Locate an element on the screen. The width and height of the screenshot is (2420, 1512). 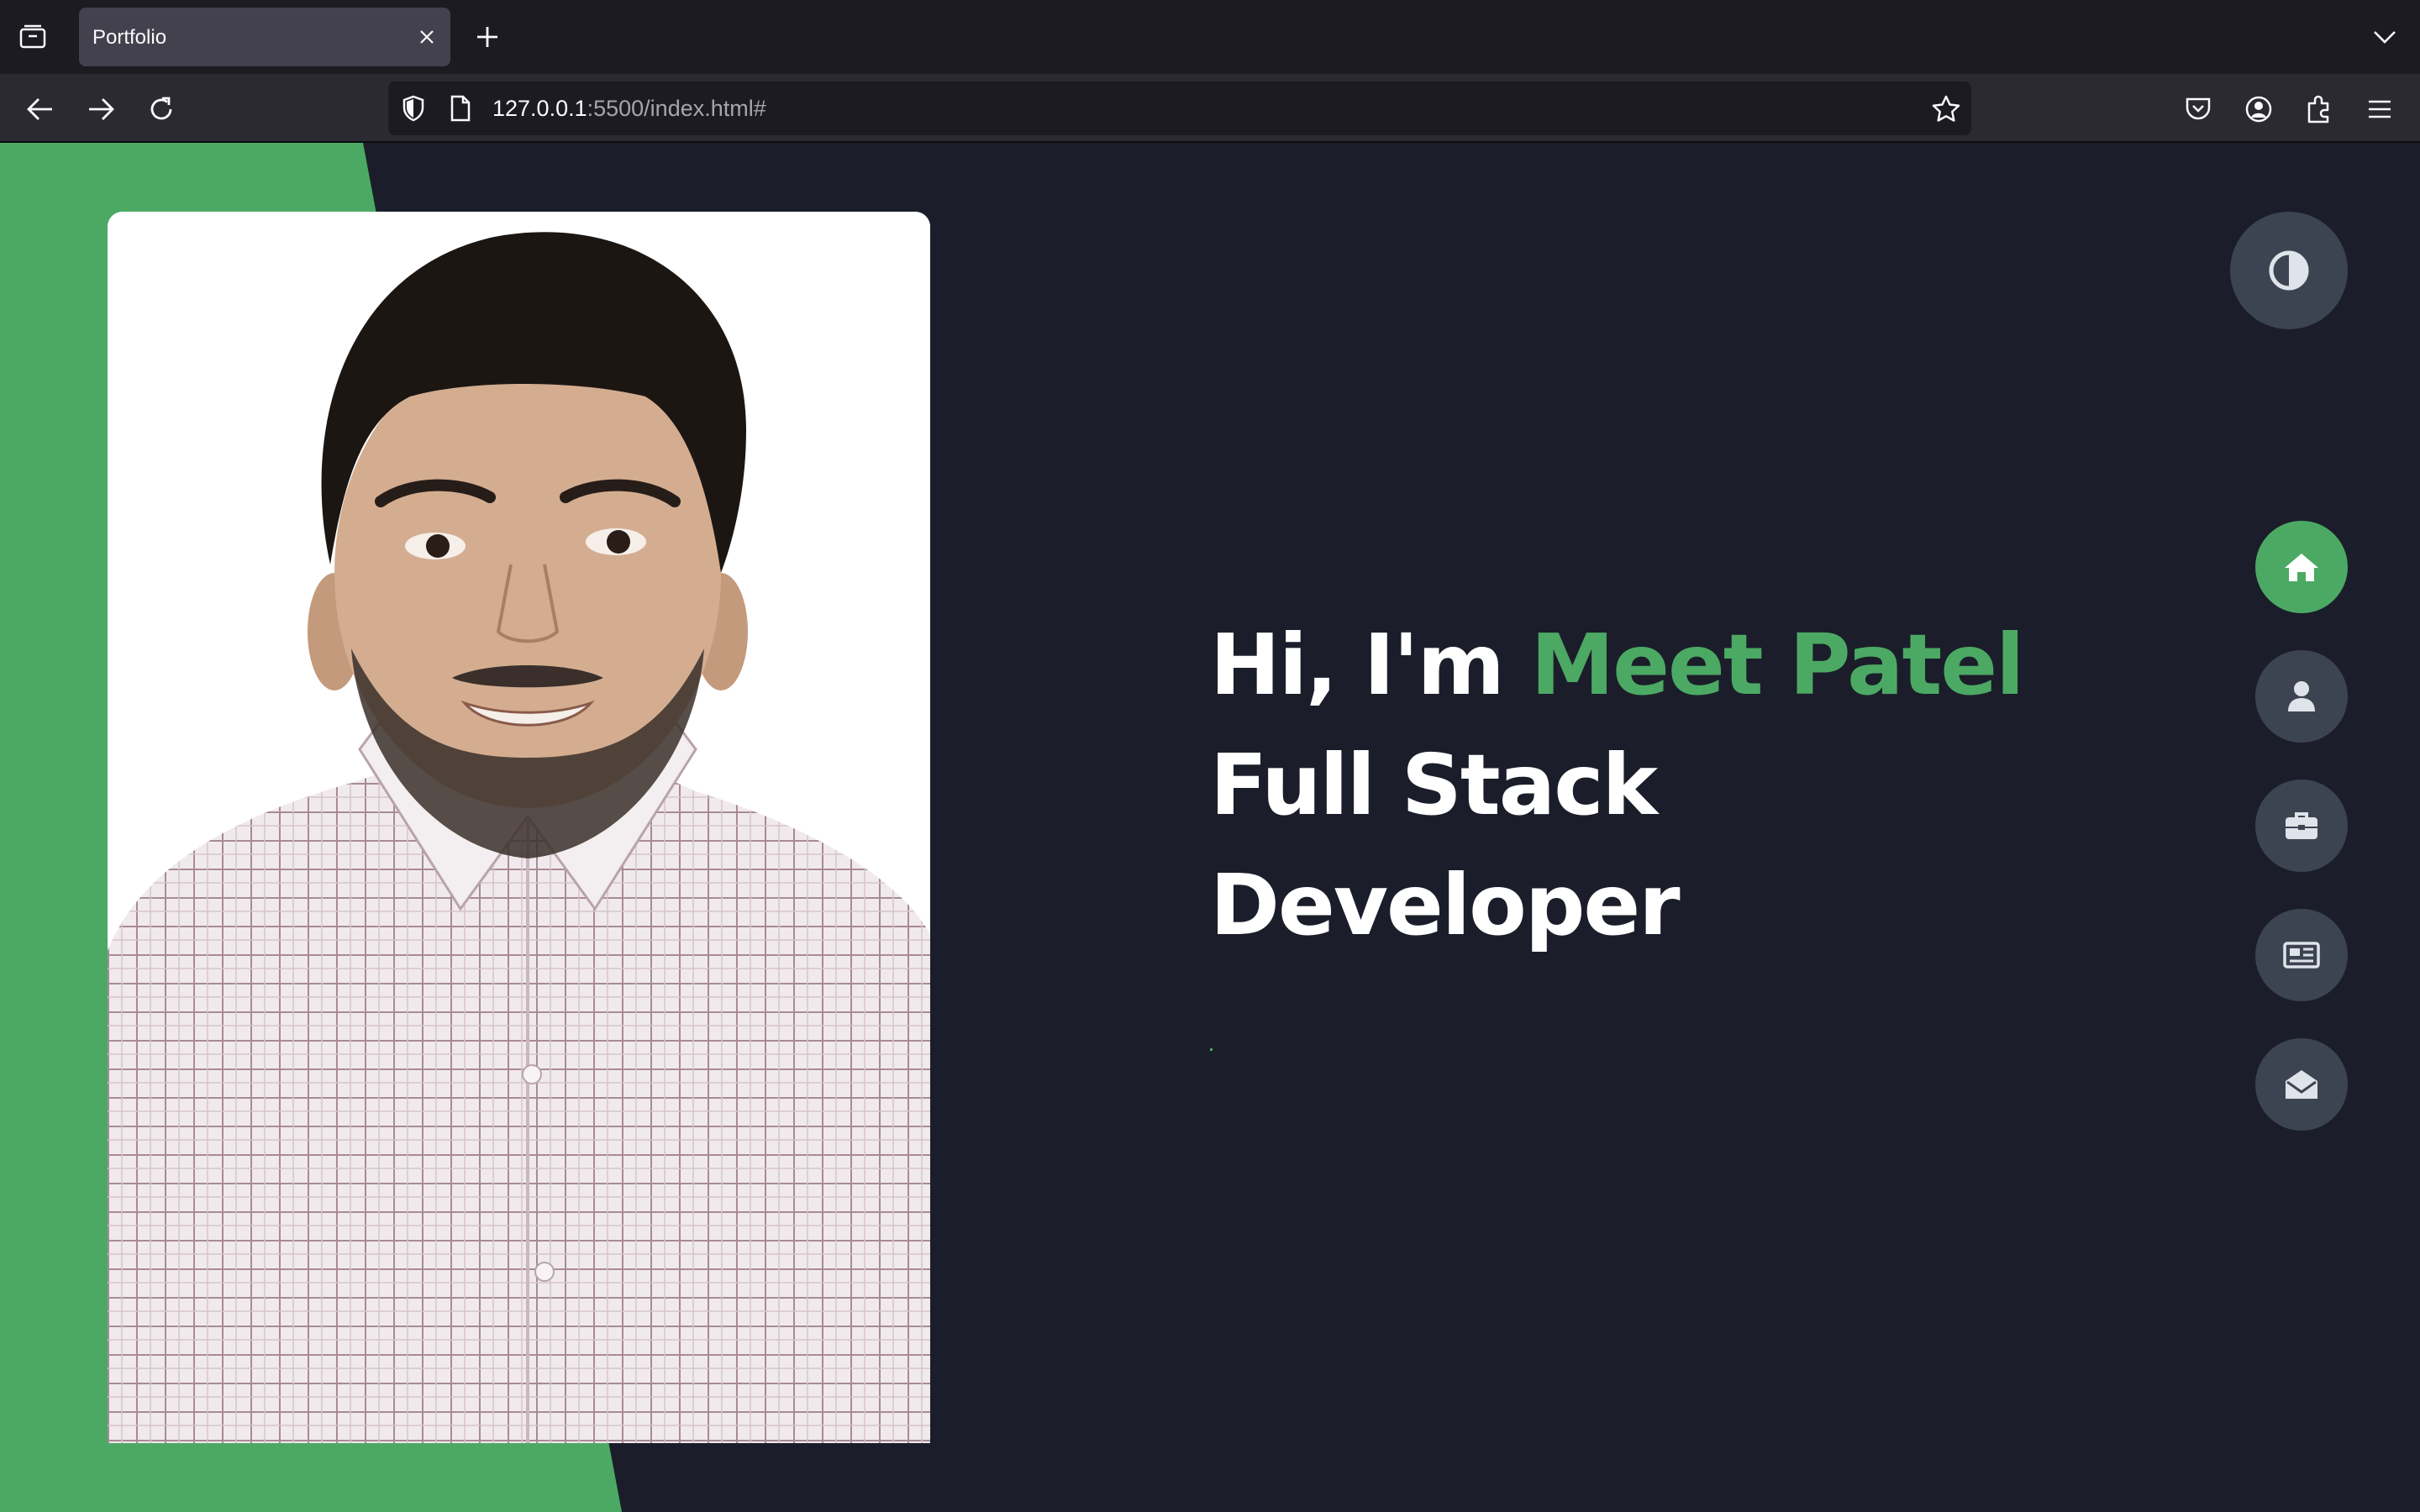
address-bar: 127.0.0.1:5500/index.html# is located at coordinates (1179, 108).